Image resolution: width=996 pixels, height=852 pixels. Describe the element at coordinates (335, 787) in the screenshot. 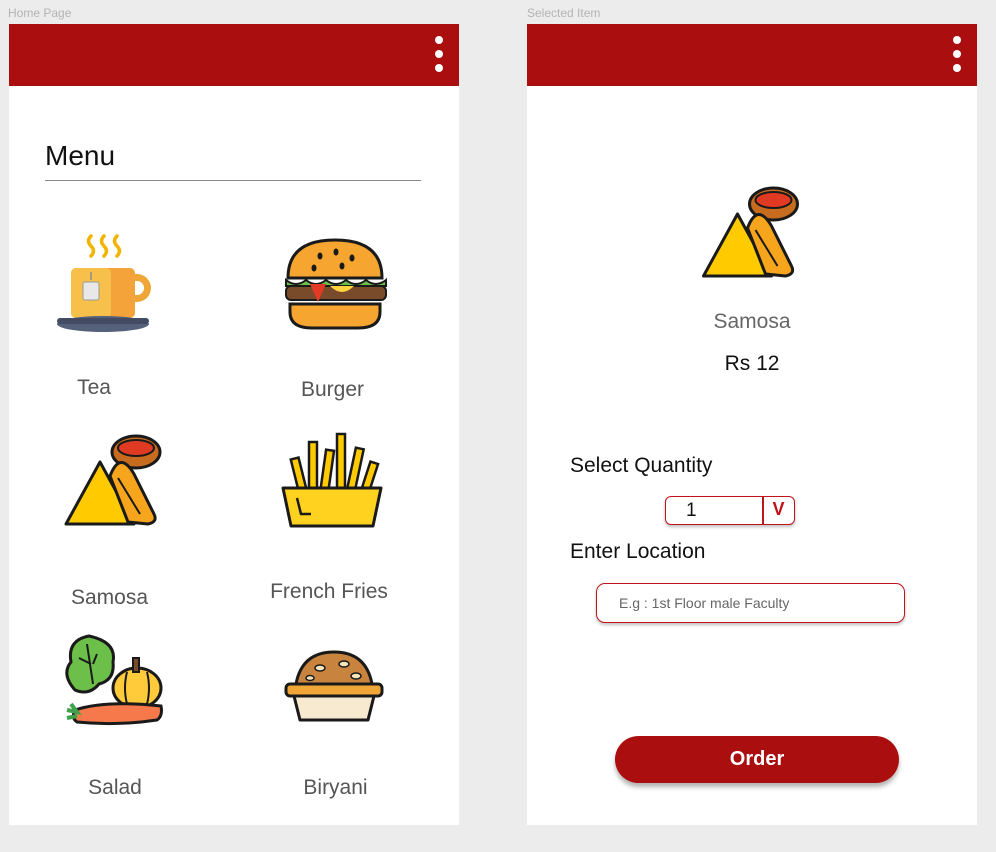

I see `menu-item-label: Biryani` at that location.